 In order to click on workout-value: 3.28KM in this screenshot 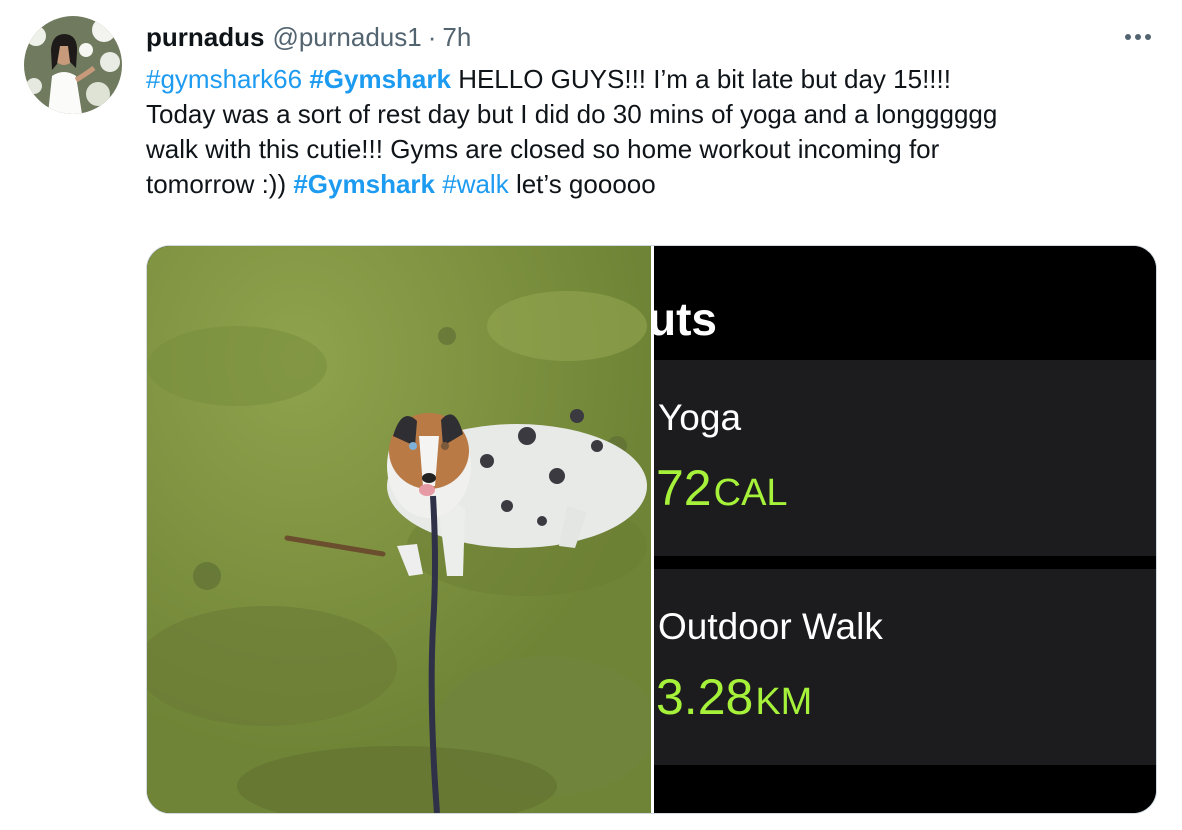, I will do `click(734, 699)`.